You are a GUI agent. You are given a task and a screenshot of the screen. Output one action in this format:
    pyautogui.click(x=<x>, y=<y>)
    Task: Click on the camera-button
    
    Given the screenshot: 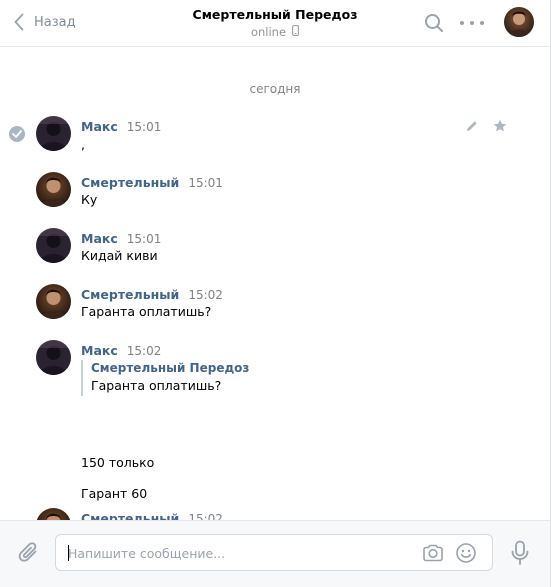 What is the action you would take?
    pyautogui.click(x=433, y=553)
    